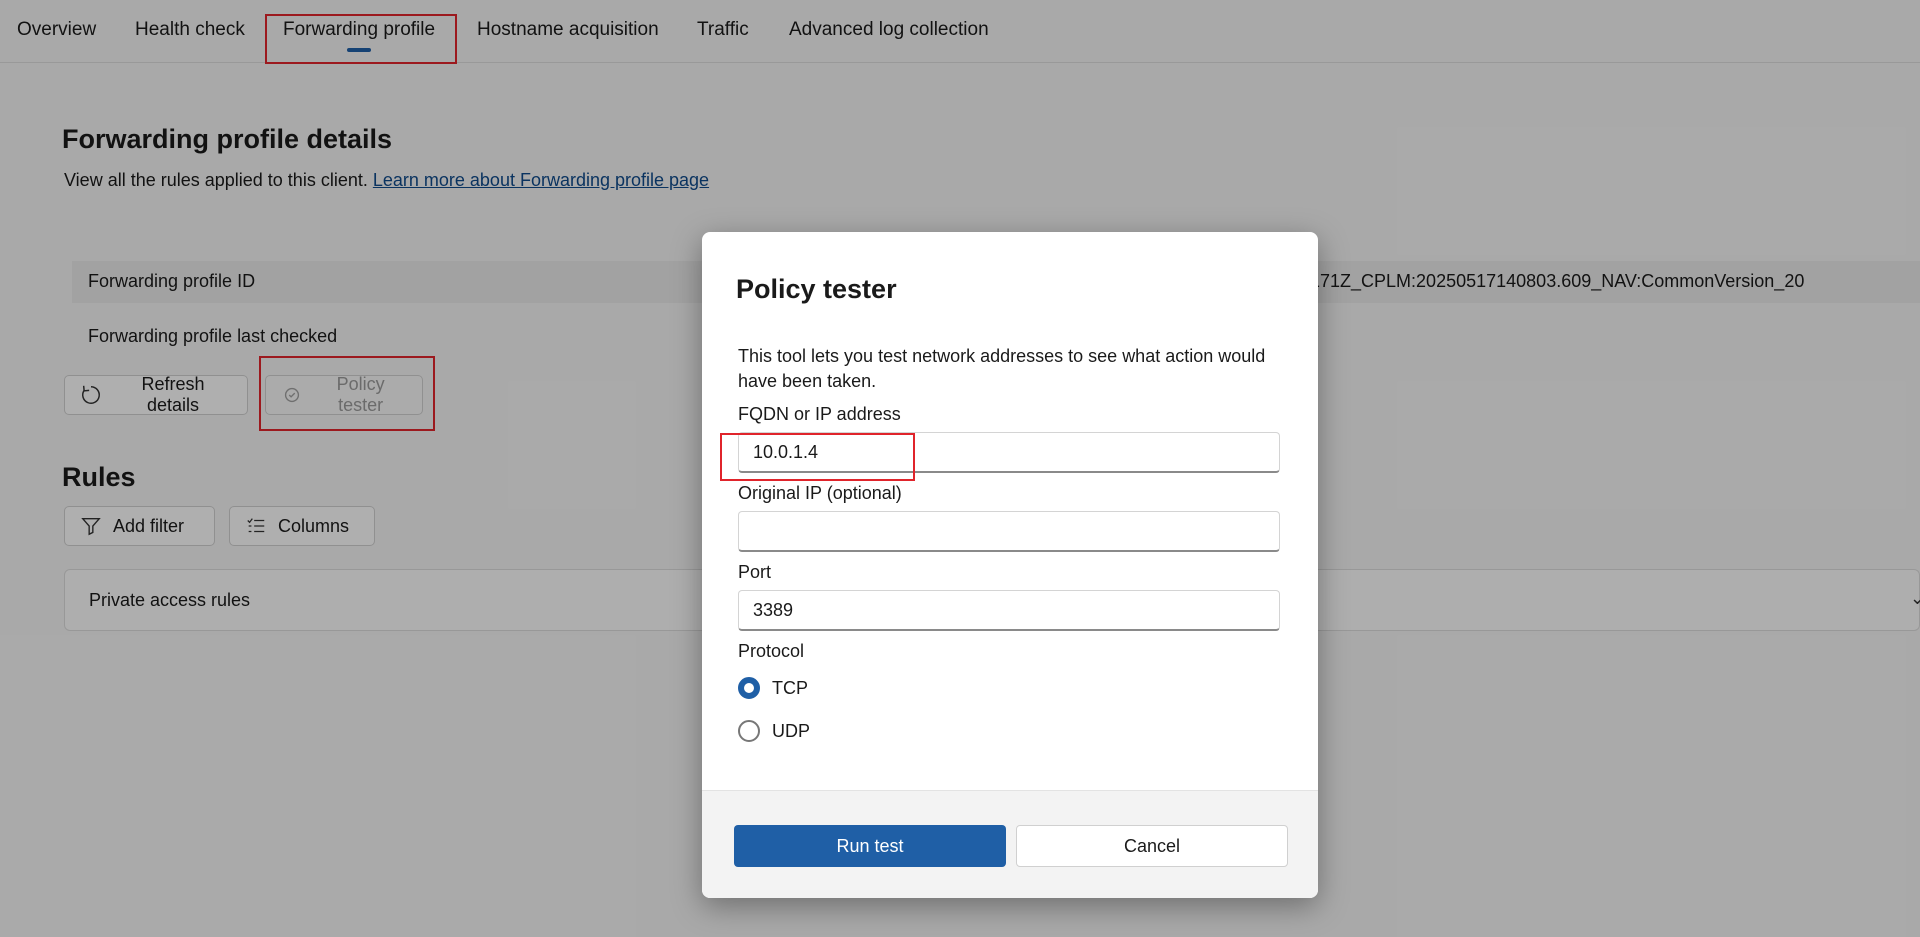 This screenshot has width=1920, height=937. What do you see at coordinates (1009, 452) in the screenshot?
I see `fqdn-input` at bounding box center [1009, 452].